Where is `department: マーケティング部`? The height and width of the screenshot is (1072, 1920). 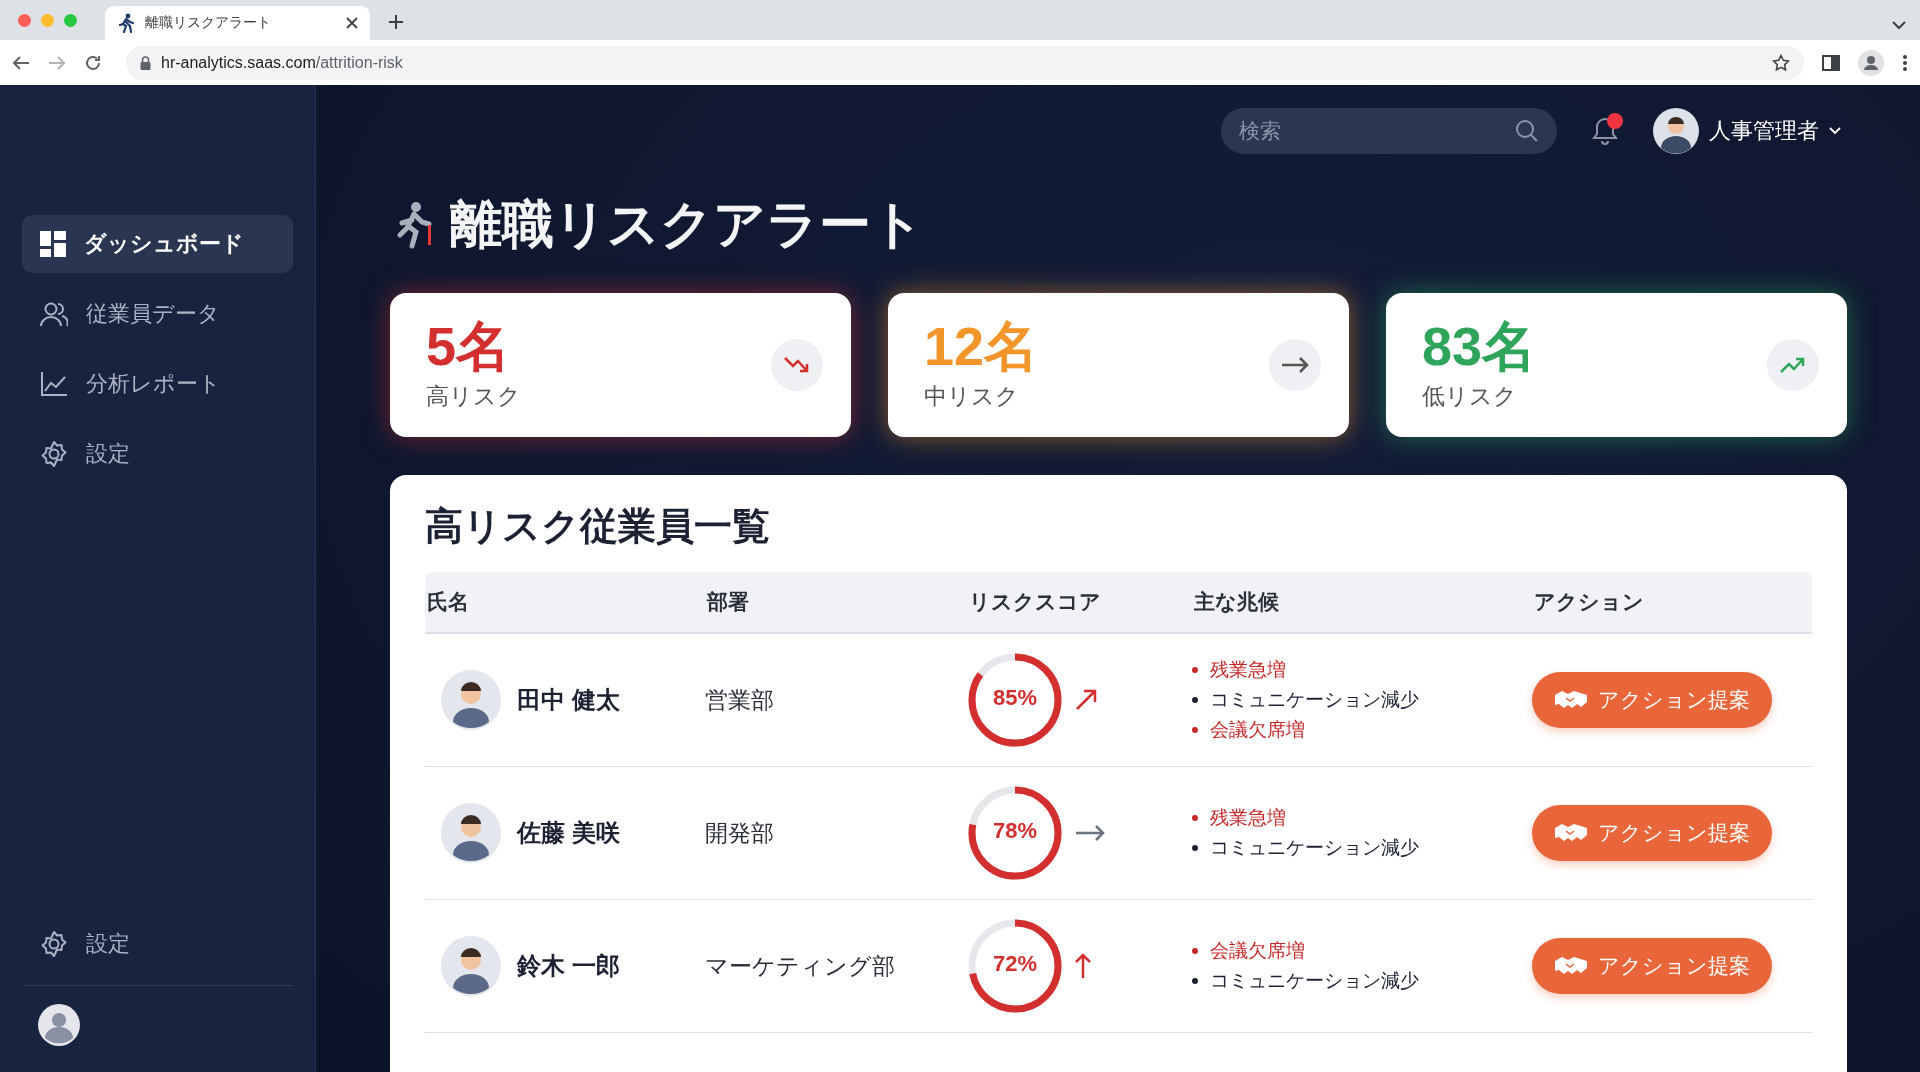
department: マーケティング部 is located at coordinates (800, 966).